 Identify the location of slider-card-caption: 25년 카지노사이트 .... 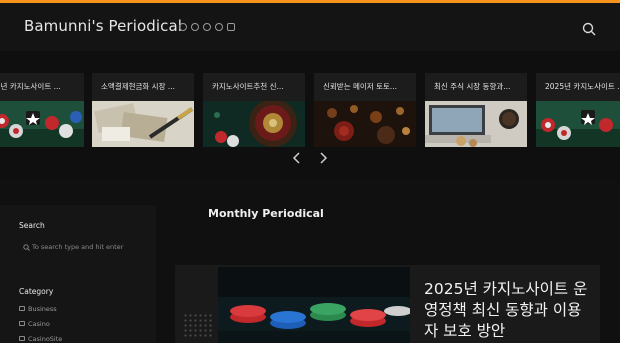
(42, 87).